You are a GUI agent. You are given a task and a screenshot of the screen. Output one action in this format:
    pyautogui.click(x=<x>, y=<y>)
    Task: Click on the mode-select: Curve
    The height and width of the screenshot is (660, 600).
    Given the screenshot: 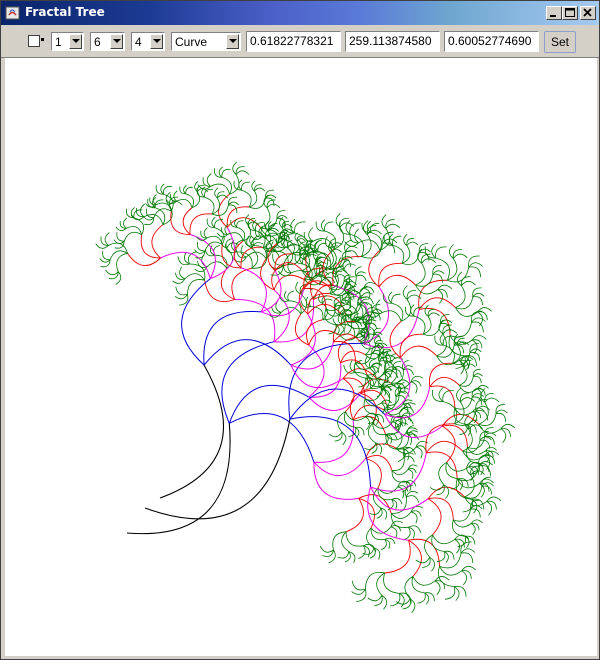 What is the action you would take?
    pyautogui.click(x=206, y=41)
    